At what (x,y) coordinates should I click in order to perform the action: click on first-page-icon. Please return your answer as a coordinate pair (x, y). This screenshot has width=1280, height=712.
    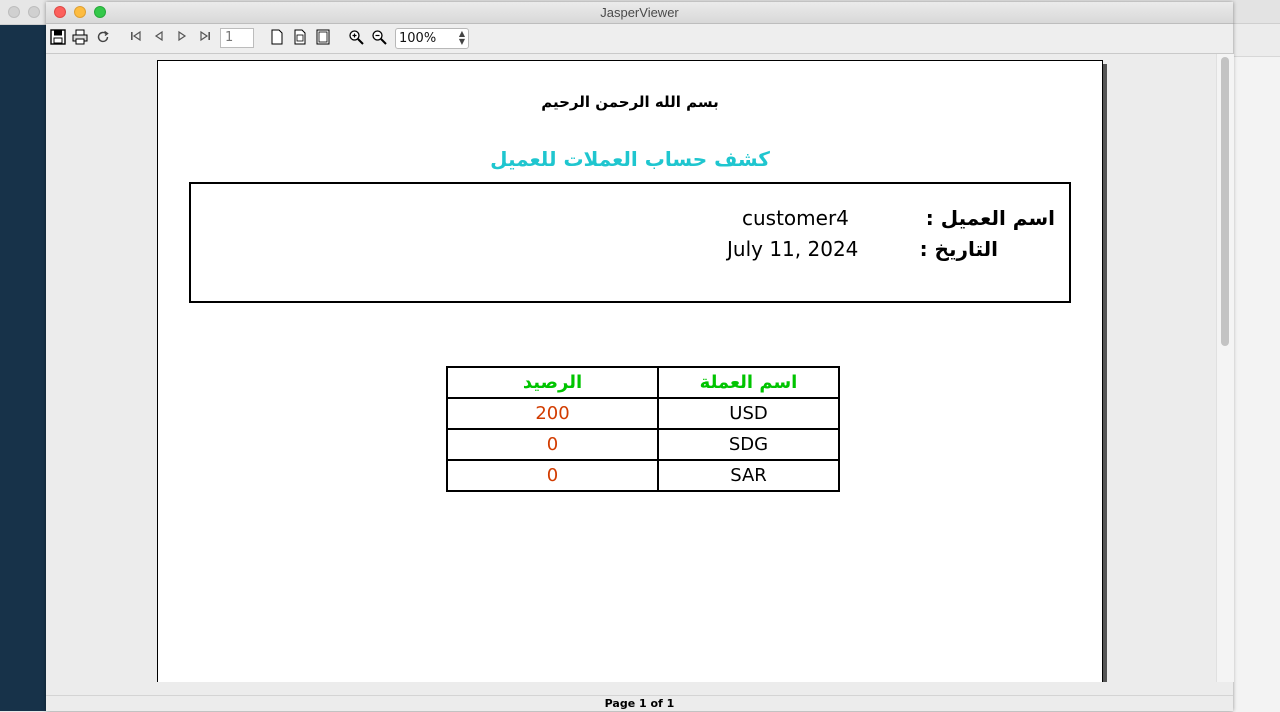
    Looking at the image, I should click on (136, 36).